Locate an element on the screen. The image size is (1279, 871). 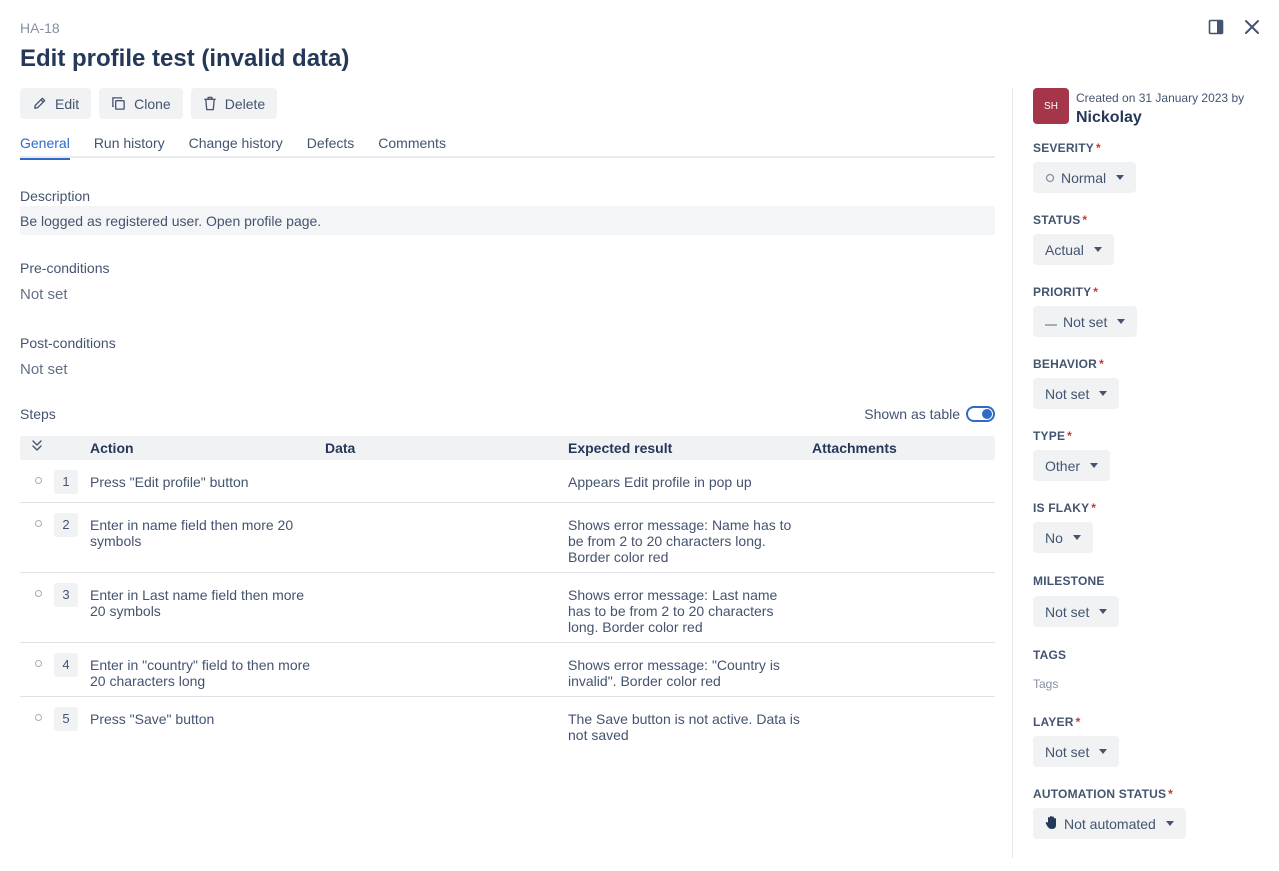
status-dropdown: Actual is located at coordinates (1073, 249).